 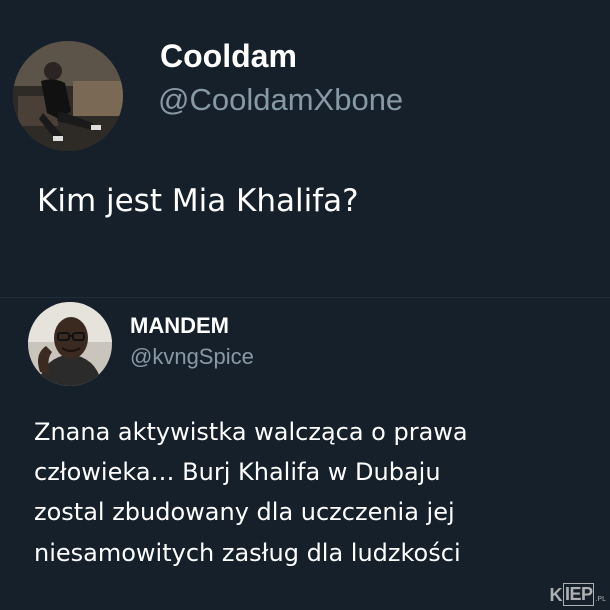 I want to click on kiep-watermark-logo: K IEP .PL, so click(x=577, y=594).